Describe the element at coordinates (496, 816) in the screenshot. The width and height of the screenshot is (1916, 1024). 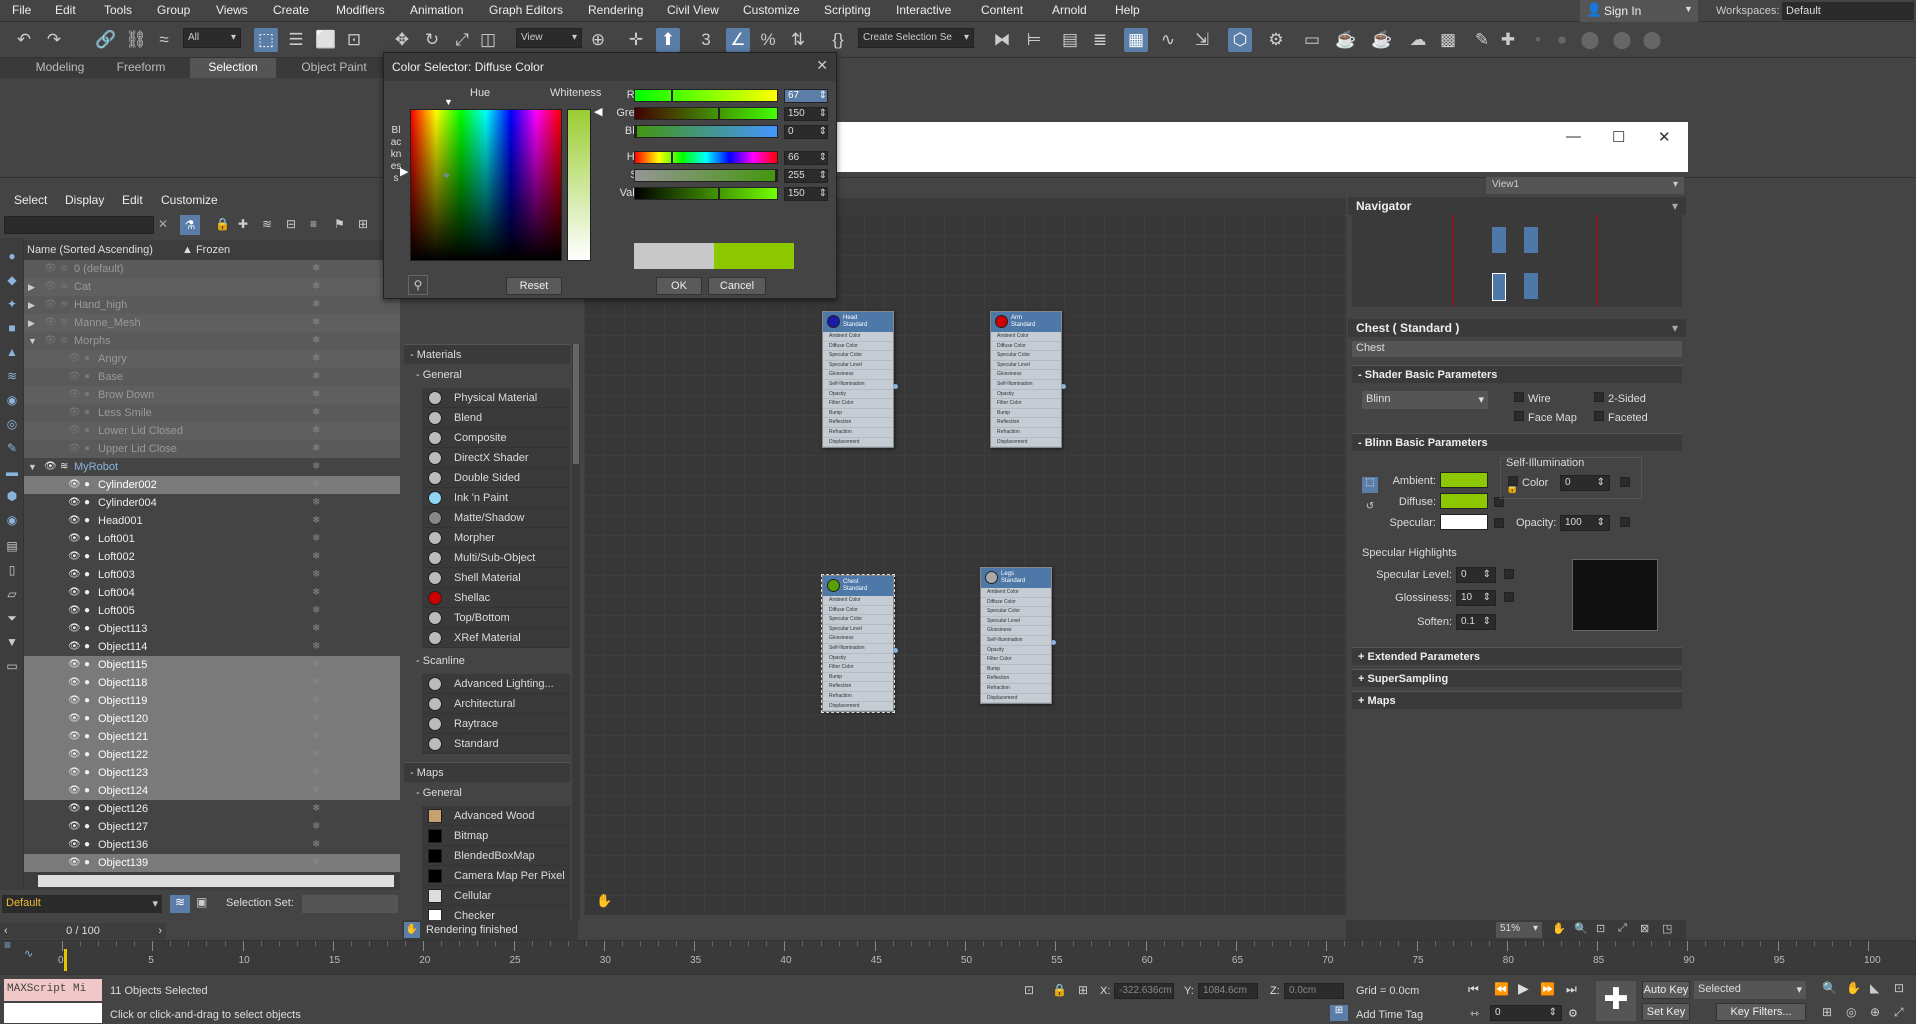
I see `list-item: Advanced Wood` at that location.